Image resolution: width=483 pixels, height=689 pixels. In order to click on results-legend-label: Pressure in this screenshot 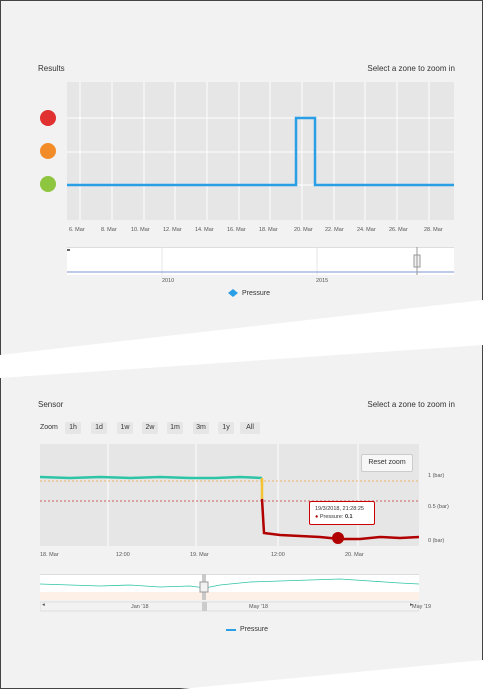, I will do `click(256, 293)`.